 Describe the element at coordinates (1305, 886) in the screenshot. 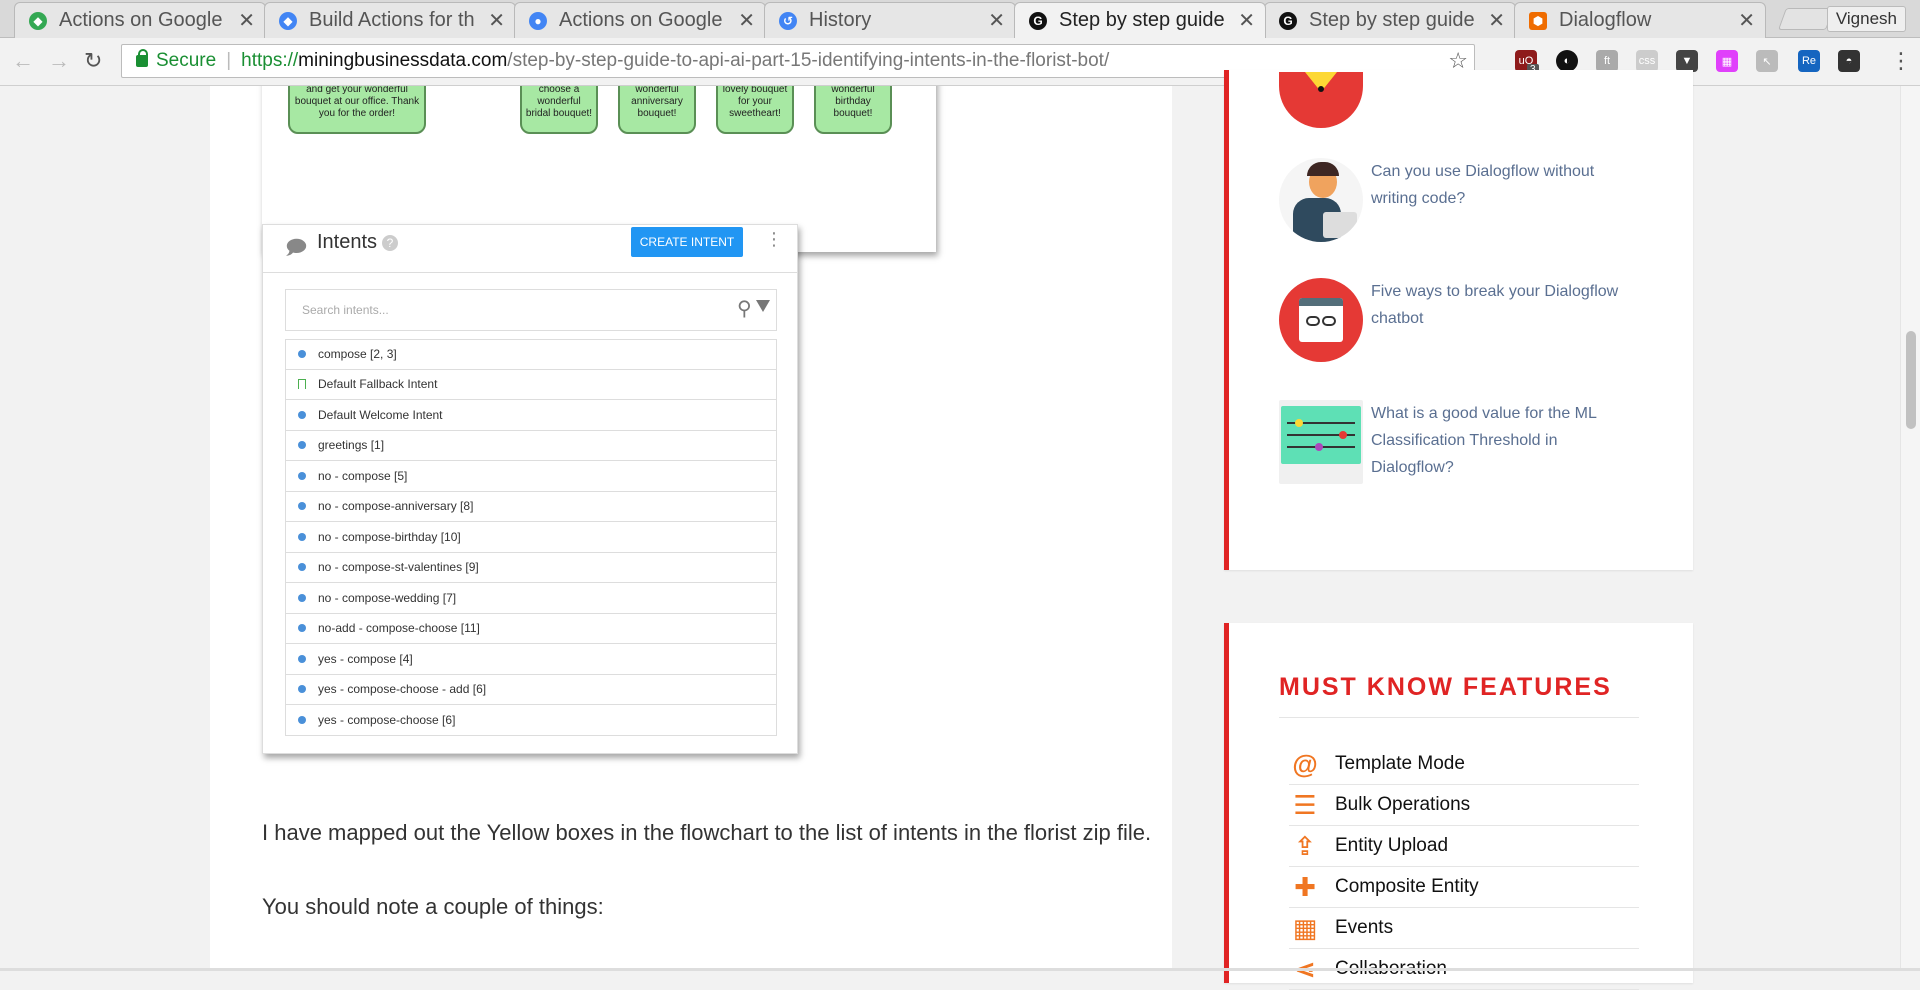

I see `plus-icon: ✚` at that location.